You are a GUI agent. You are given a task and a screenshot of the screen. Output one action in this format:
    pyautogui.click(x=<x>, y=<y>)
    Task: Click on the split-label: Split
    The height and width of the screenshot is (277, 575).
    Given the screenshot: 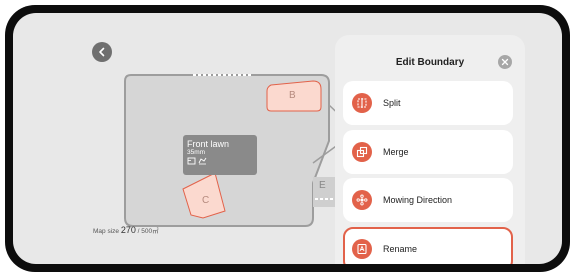 What is the action you would take?
    pyautogui.click(x=392, y=103)
    